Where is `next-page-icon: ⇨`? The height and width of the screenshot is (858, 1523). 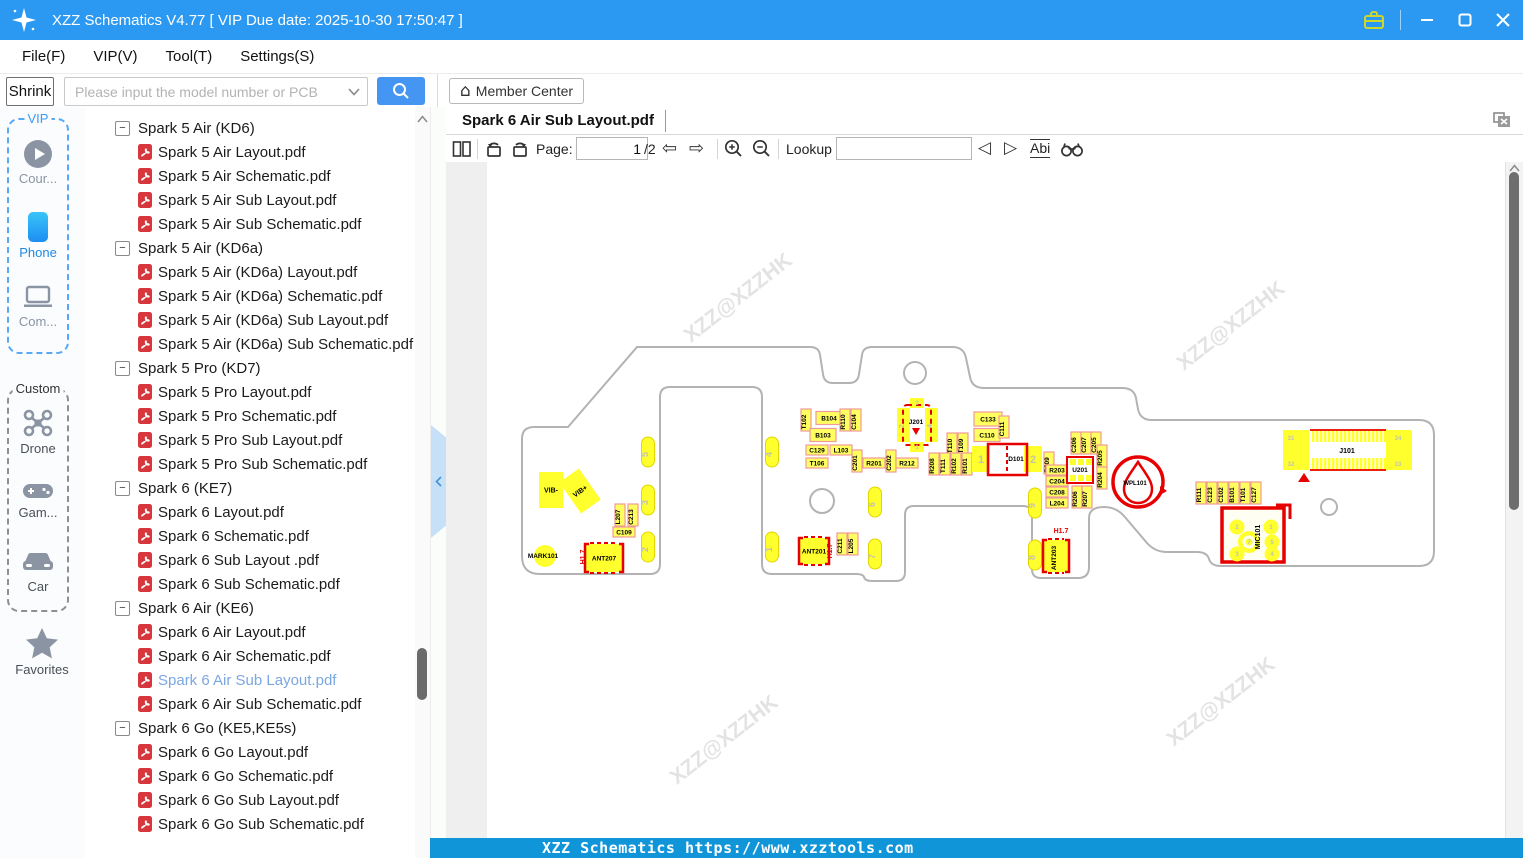
next-page-icon: ⇨ is located at coordinates (696, 148).